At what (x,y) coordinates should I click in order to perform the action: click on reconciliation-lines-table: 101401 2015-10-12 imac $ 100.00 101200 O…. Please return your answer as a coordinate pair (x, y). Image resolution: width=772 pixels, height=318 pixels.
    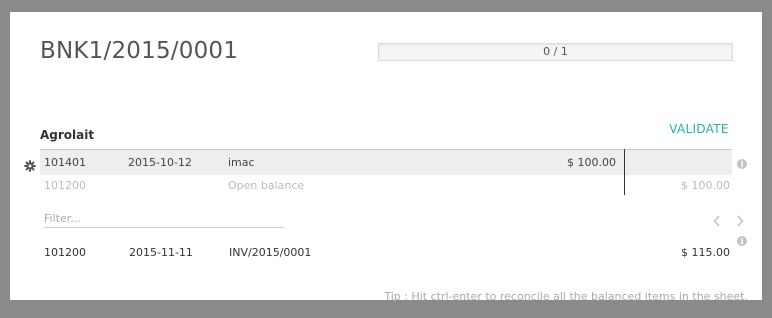
    Looking at the image, I should click on (386, 172).